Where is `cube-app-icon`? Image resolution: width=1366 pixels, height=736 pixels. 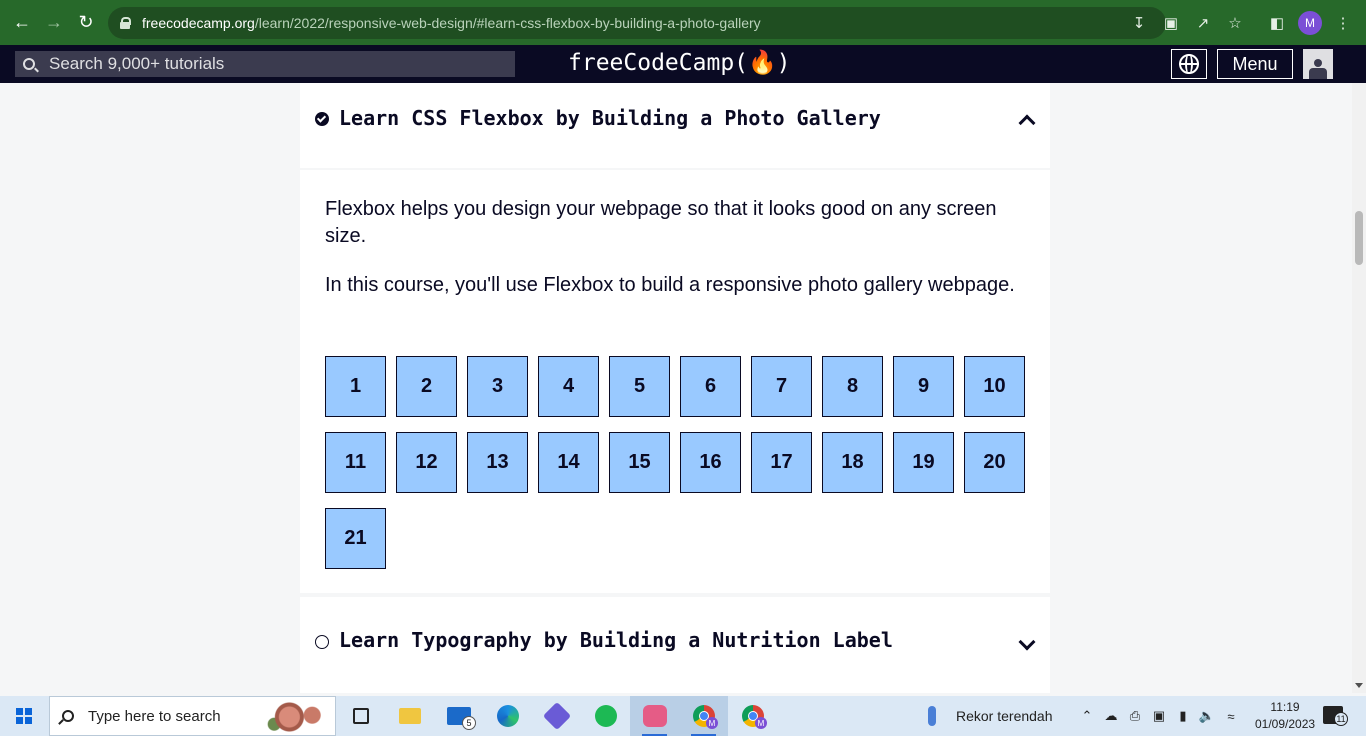 cube-app-icon is located at coordinates (556, 716).